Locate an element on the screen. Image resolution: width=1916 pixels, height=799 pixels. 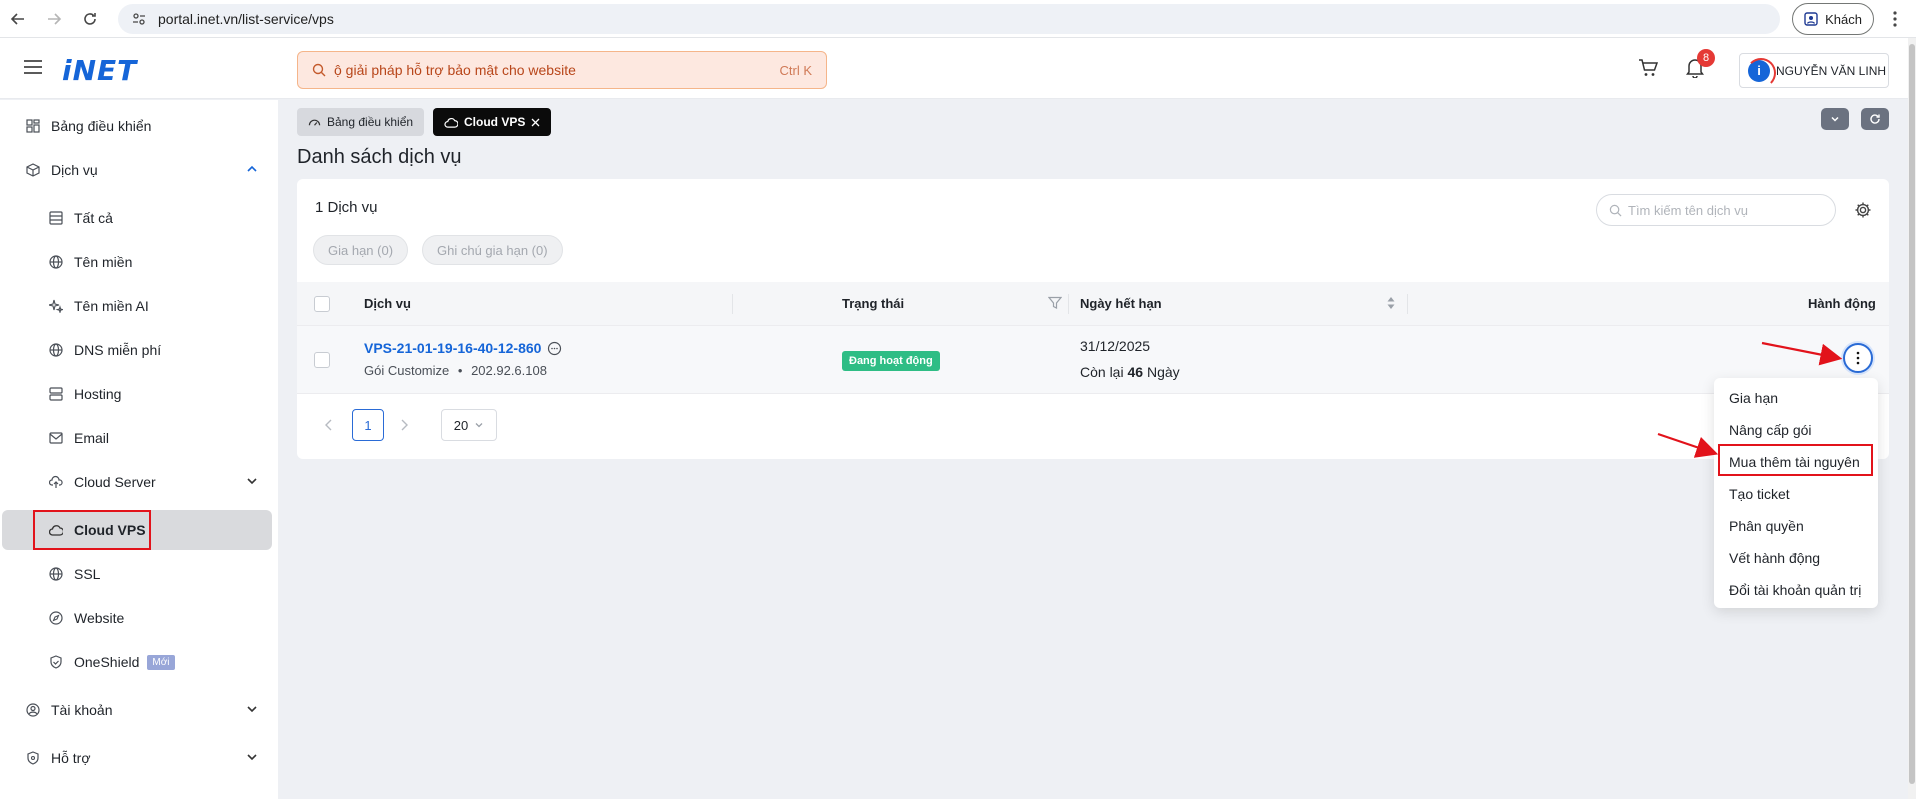
page-size-select: 20 is located at coordinates (469, 425).